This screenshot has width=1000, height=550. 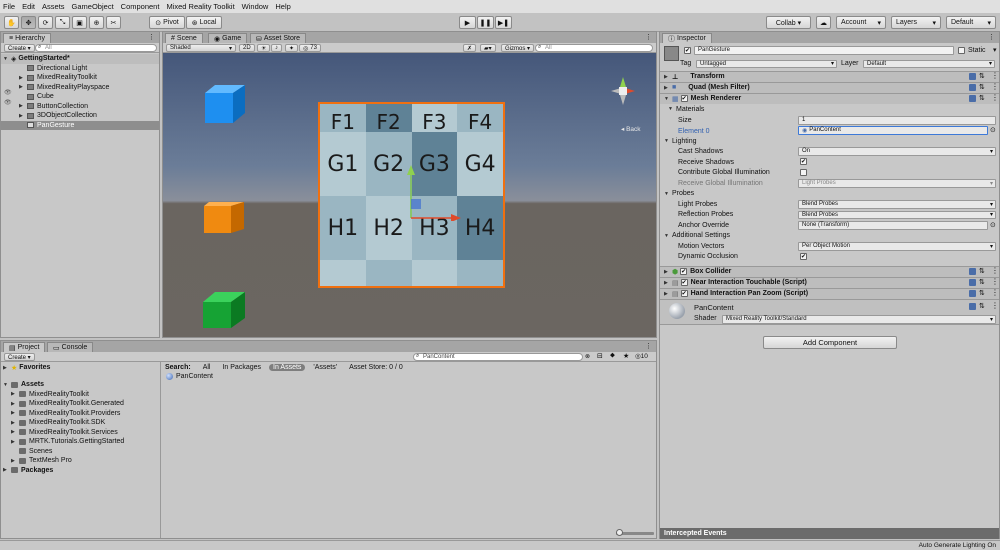 I want to click on transform-tool-button: ⊕, so click(x=96, y=22).